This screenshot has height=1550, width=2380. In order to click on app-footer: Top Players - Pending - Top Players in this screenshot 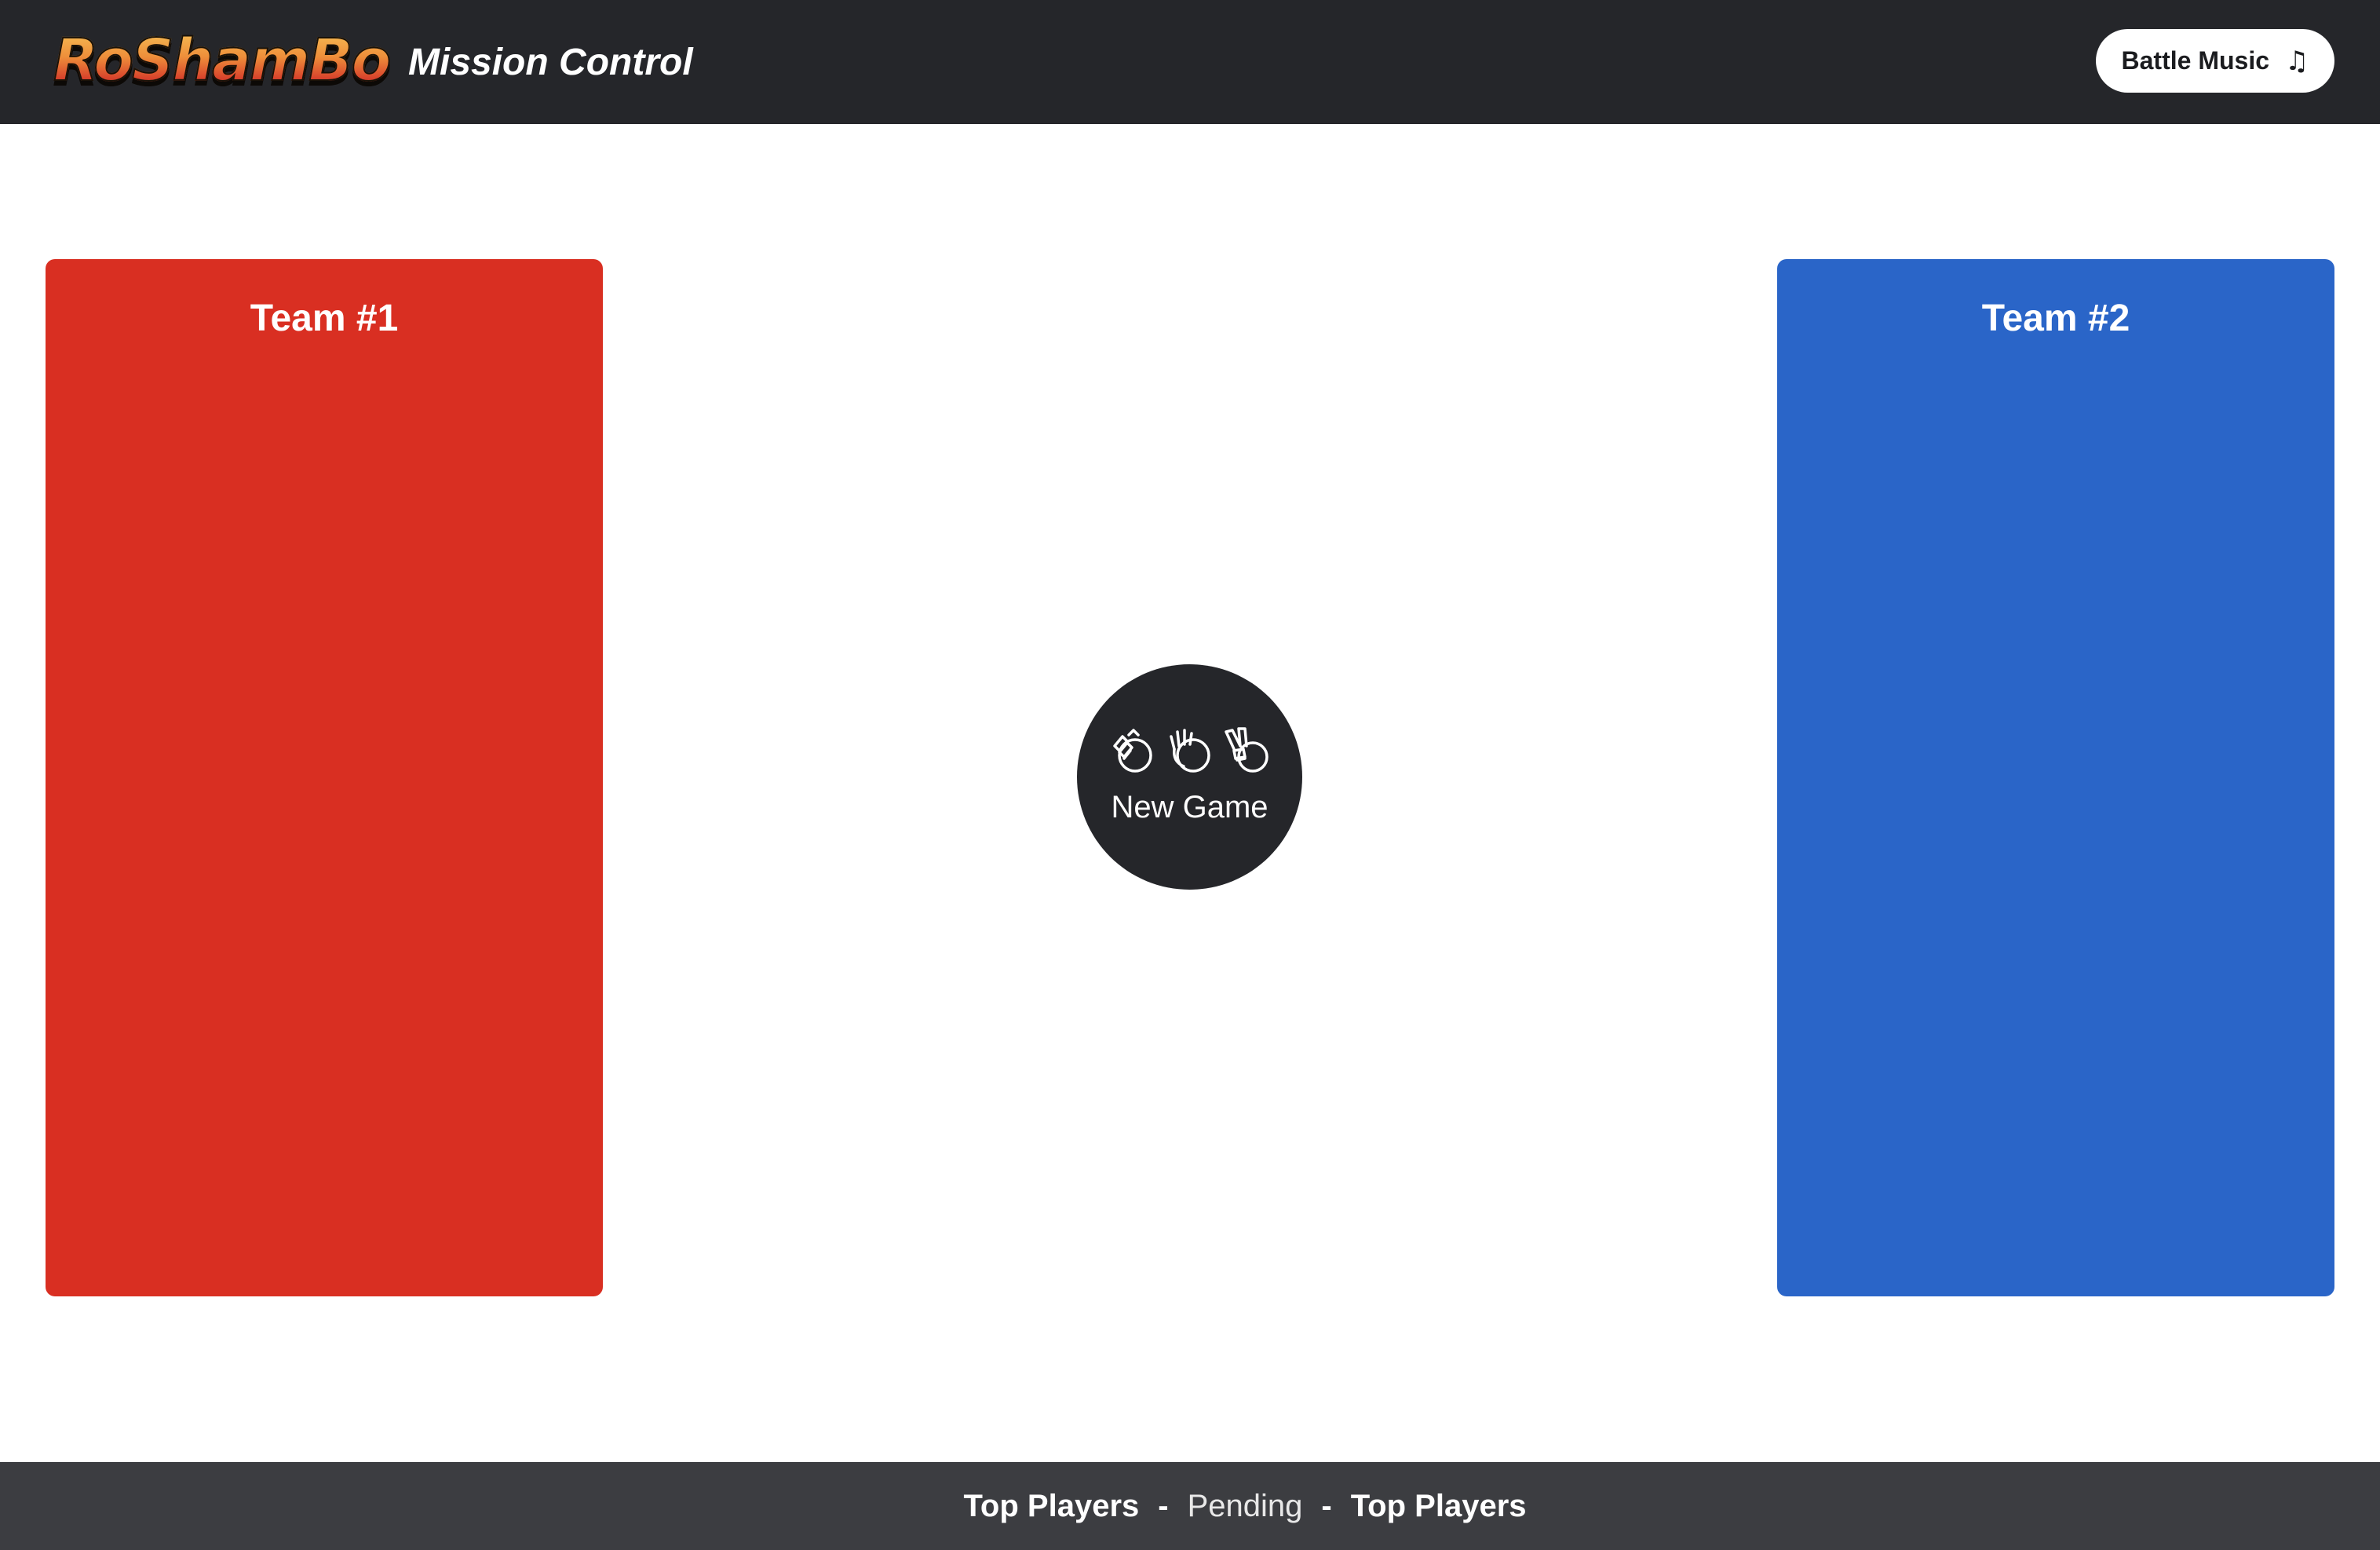, I will do `click(1190, 1506)`.